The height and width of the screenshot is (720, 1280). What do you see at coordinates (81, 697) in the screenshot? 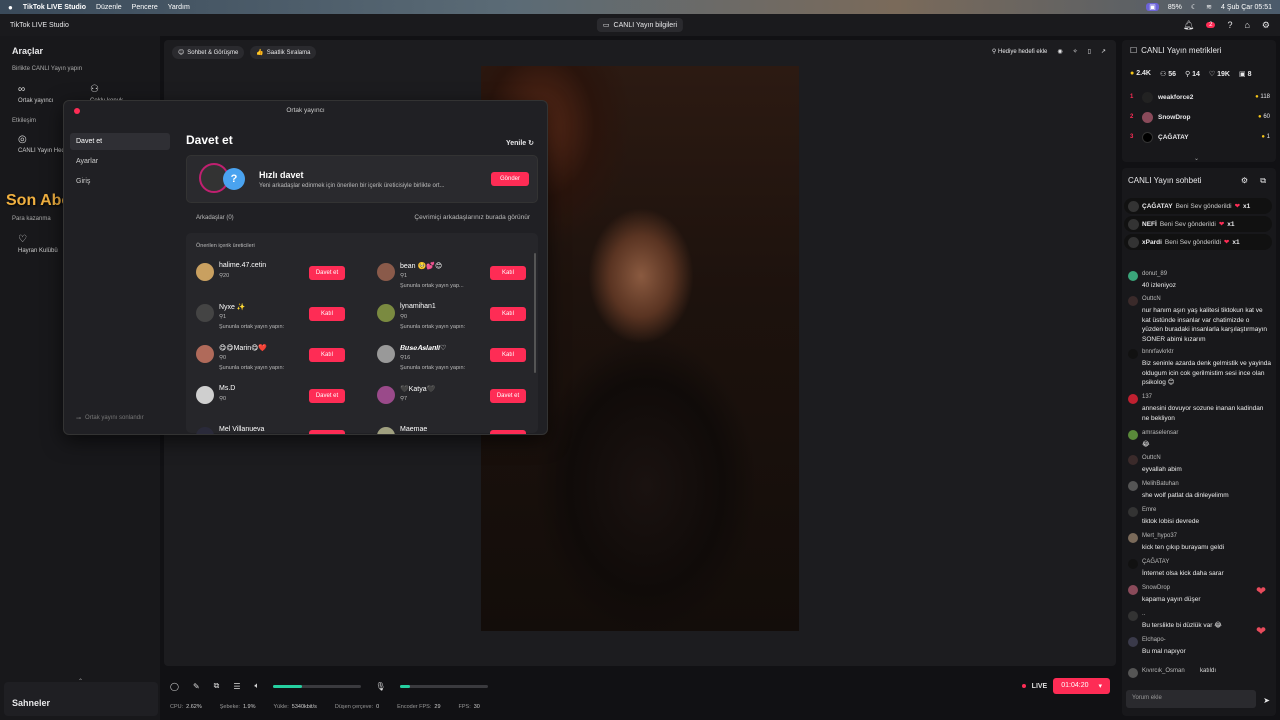
I see `scenes-panel: ⌃ Sahneler` at bounding box center [81, 697].